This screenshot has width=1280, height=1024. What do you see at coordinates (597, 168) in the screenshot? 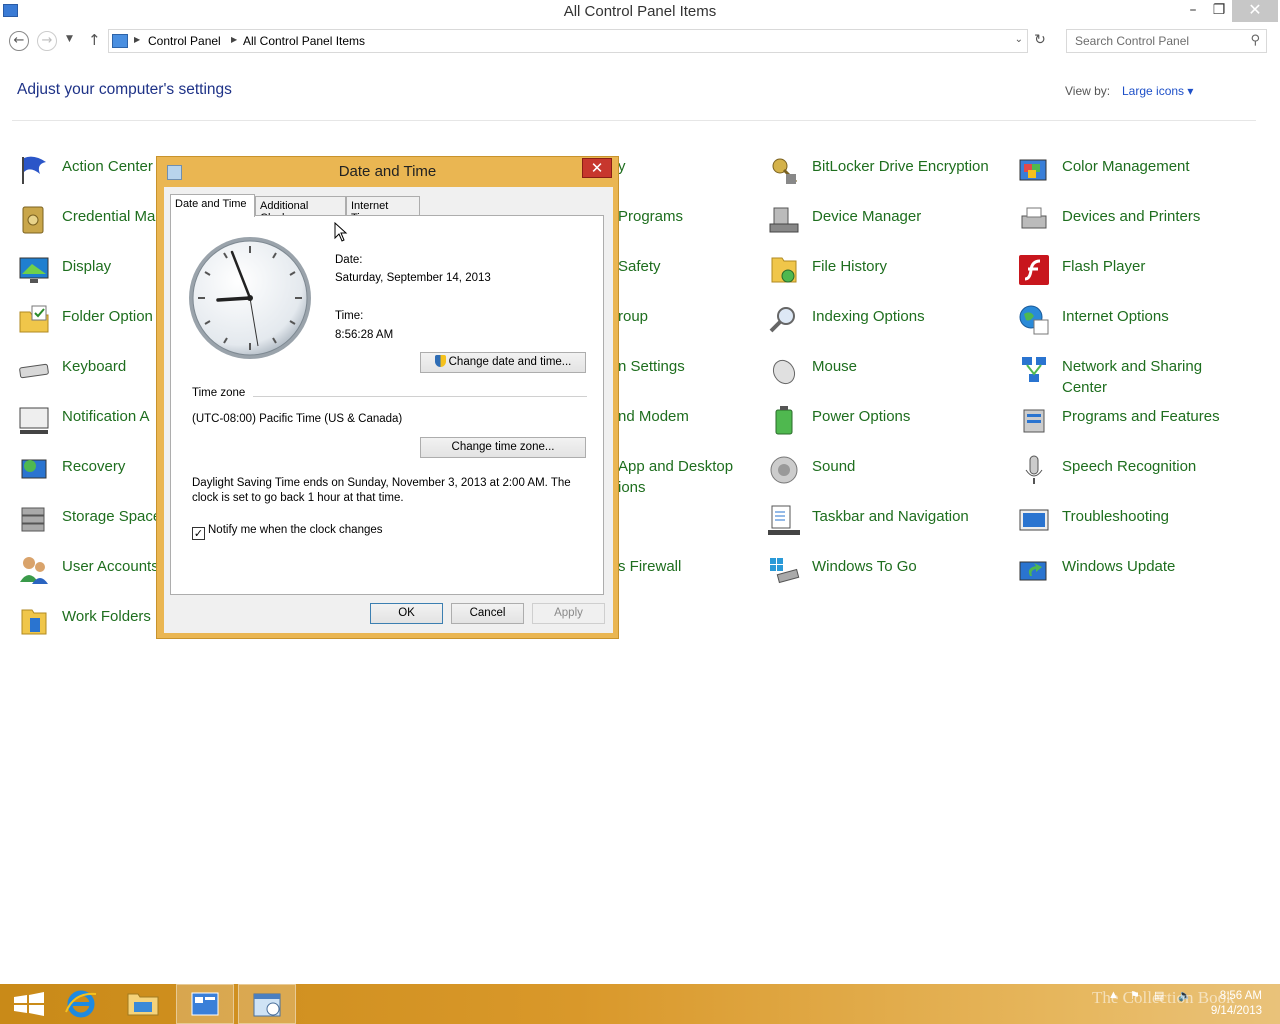
I see `dialog-close-button: ✕` at bounding box center [597, 168].